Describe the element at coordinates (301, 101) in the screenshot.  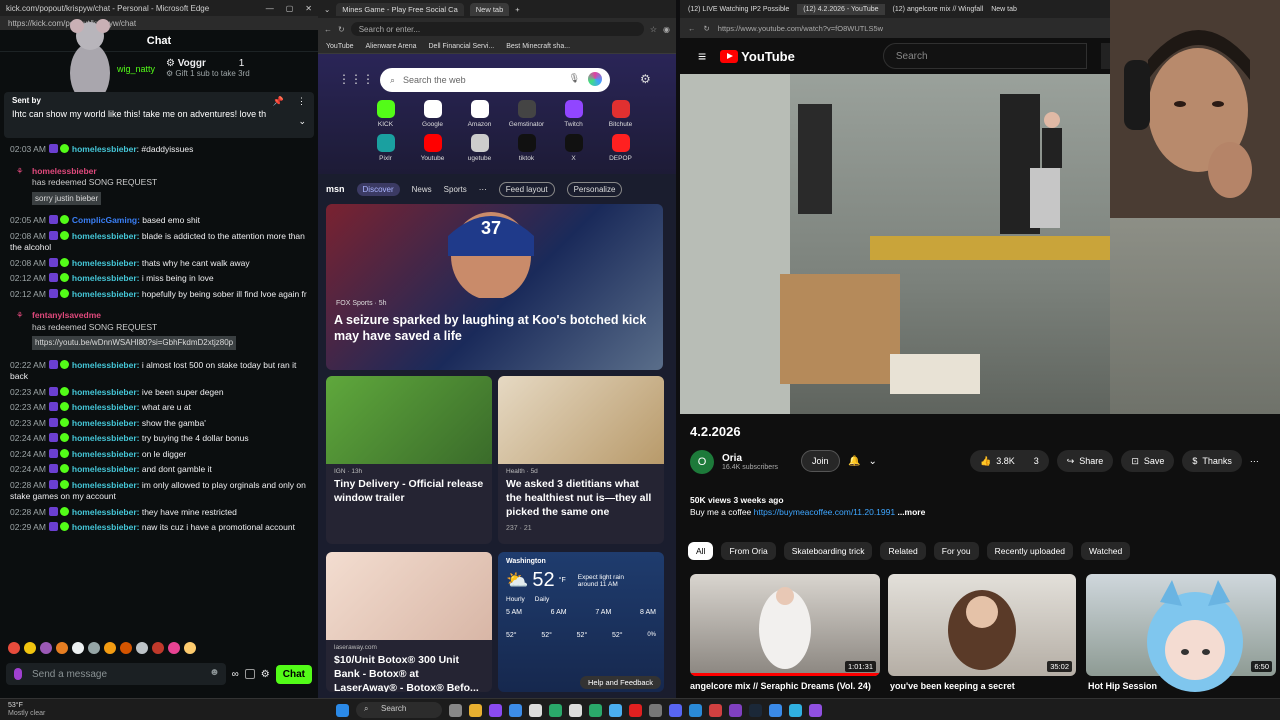
I see `more-options-icon: ⋮` at that location.